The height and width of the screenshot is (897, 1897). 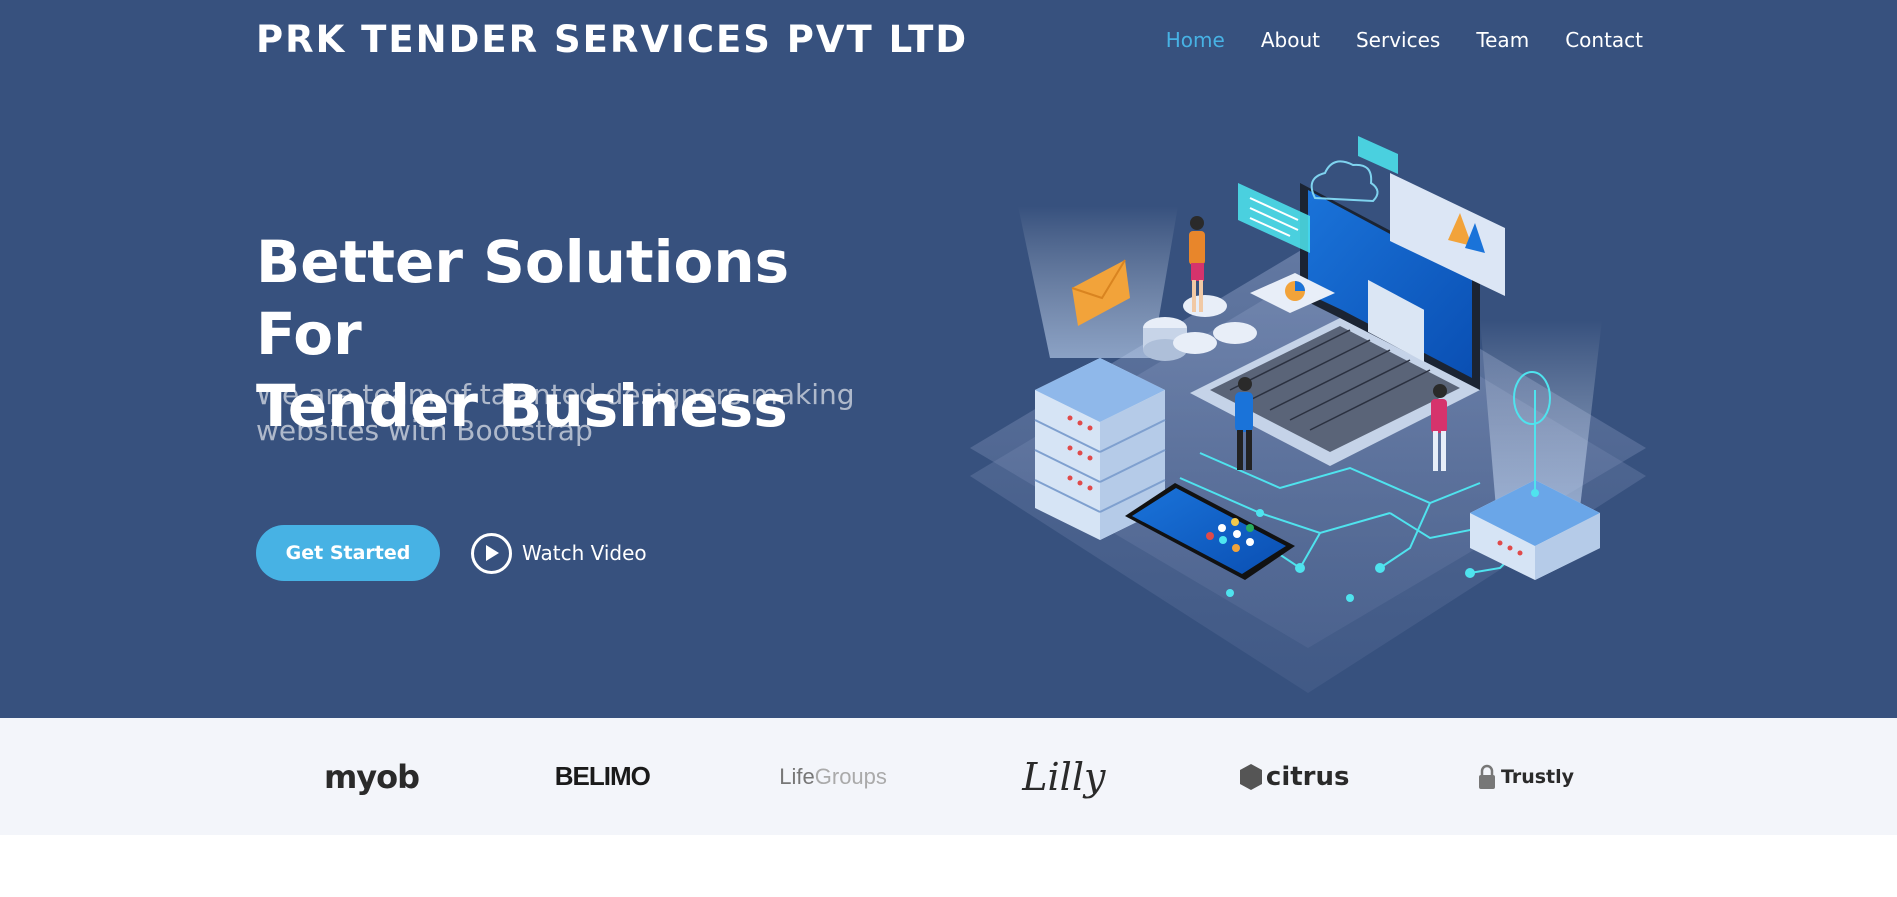 I want to click on lock-icon, so click(x=1486, y=776).